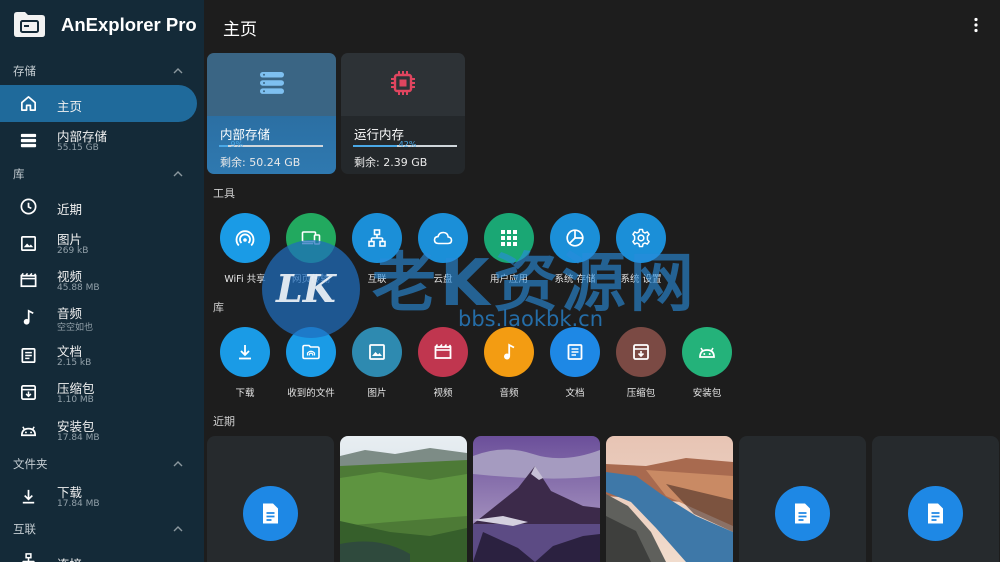 The height and width of the screenshot is (562, 1000). I want to click on app-title: AnExplorer Pro, so click(129, 24).